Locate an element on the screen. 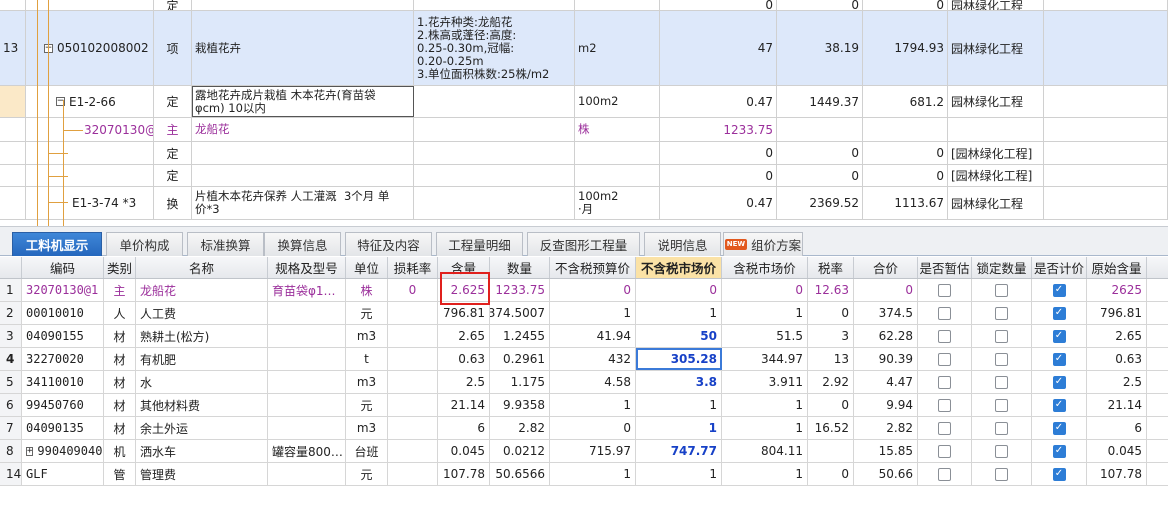  header-2: 类别 is located at coordinates (120, 267).